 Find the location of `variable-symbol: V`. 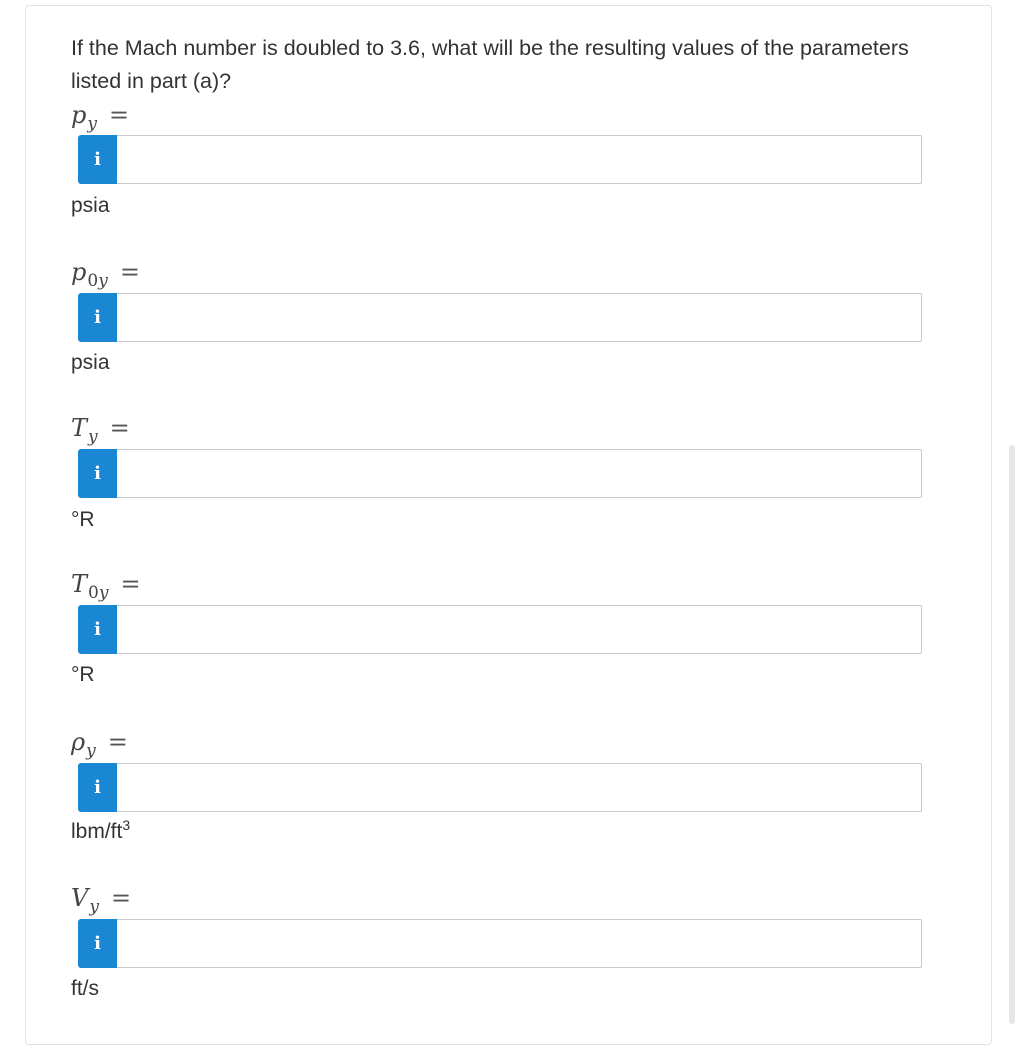

variable-symbol: V is located at coordinates (80, 898).